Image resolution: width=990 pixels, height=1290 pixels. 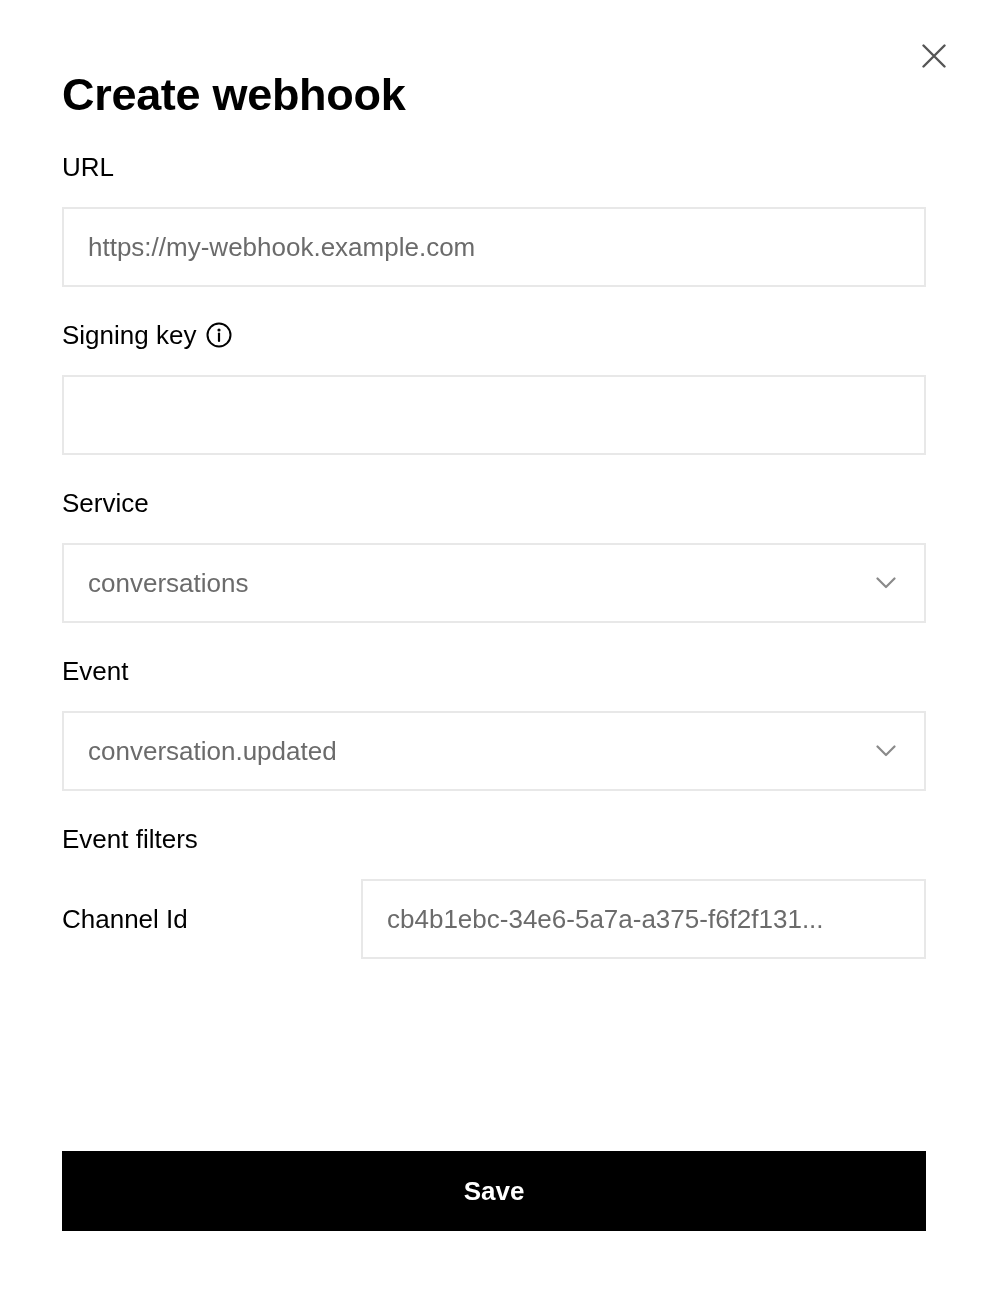 I want to click on field-label: Event, so click(x=95, y=671).